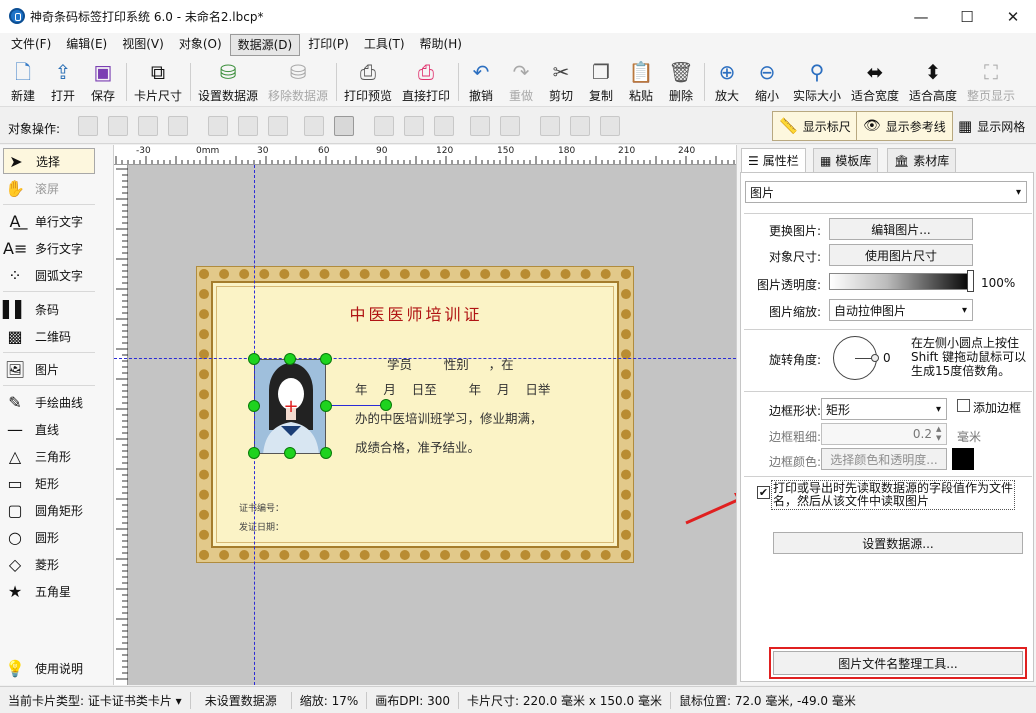 The height and width of the screenshot is (713, 1036). I want to click on maximize-button: ☐, so click(967, 16).